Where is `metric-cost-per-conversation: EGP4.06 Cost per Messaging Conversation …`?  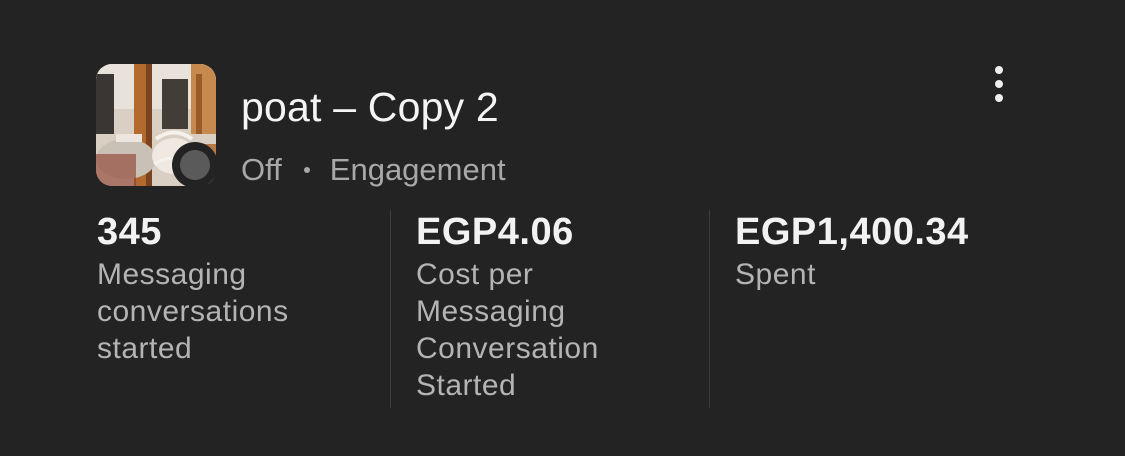
metric-cost-per-conversation: EGP4.06 Cost per Messaging Conversation … is located at coordinates (546, 307).